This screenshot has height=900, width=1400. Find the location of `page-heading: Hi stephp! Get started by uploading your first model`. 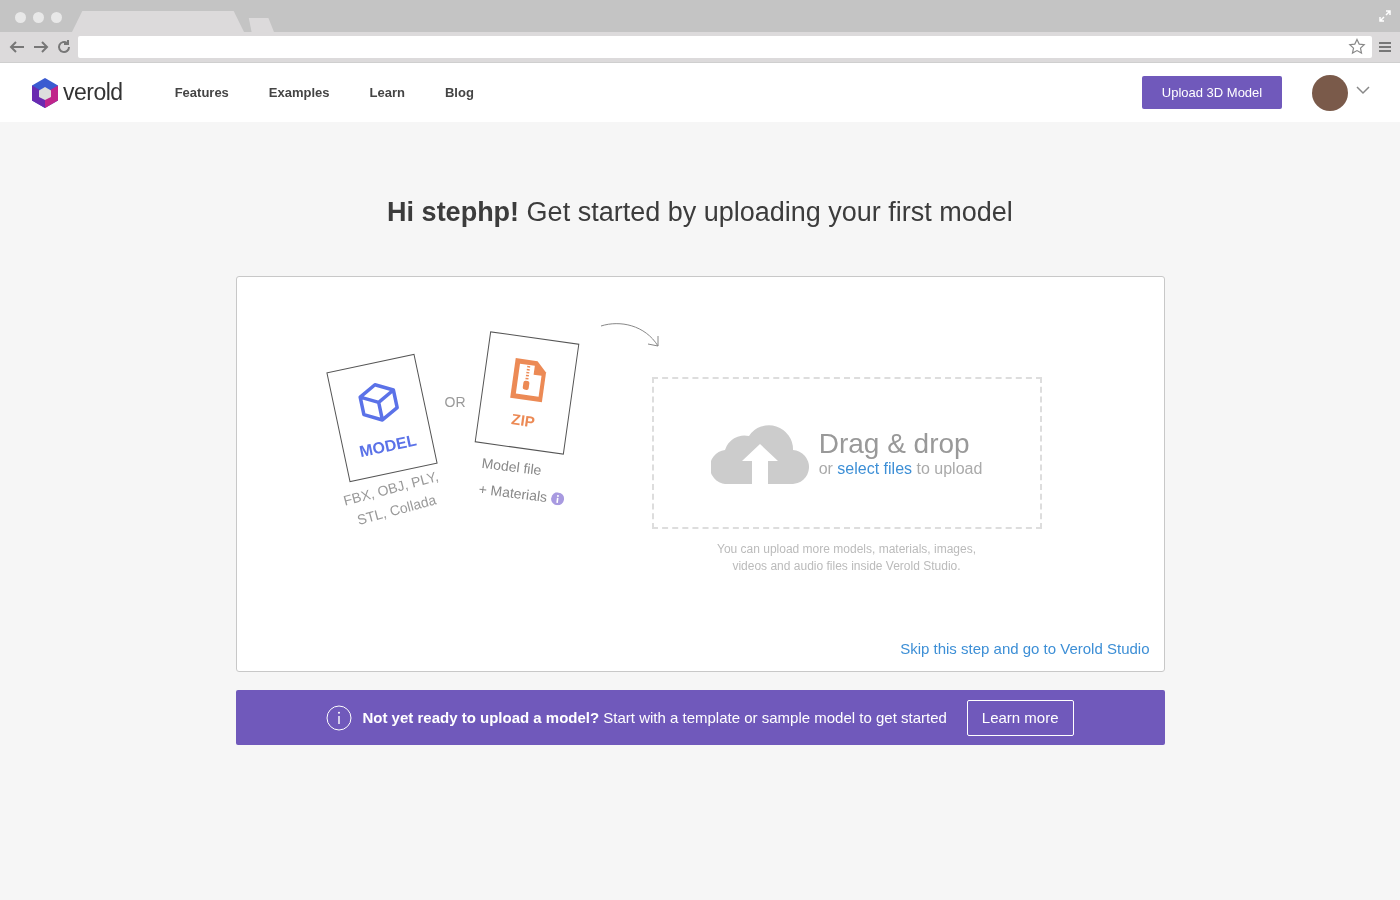

page-heading: Hi stephp! Get started by uploading your first model is located at coordinates (700, 212).